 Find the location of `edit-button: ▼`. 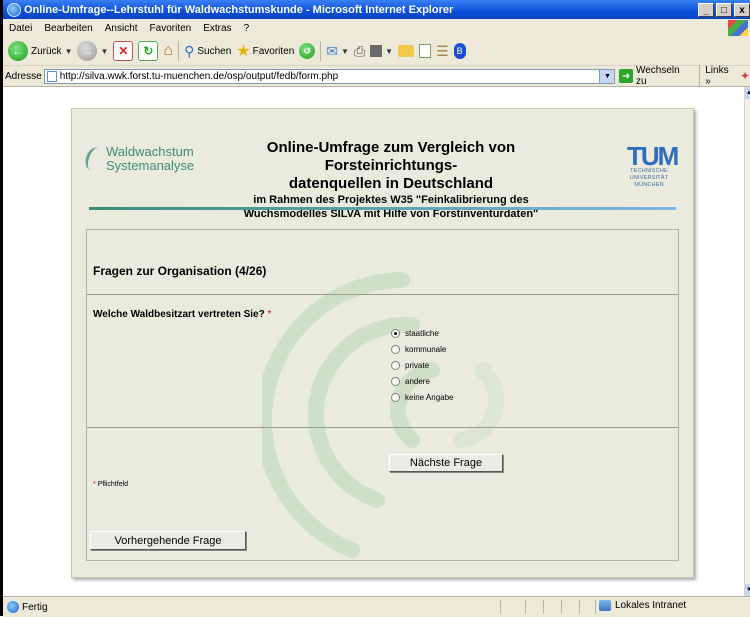

edit-button: ▼ is located at coordinates (381, 51).